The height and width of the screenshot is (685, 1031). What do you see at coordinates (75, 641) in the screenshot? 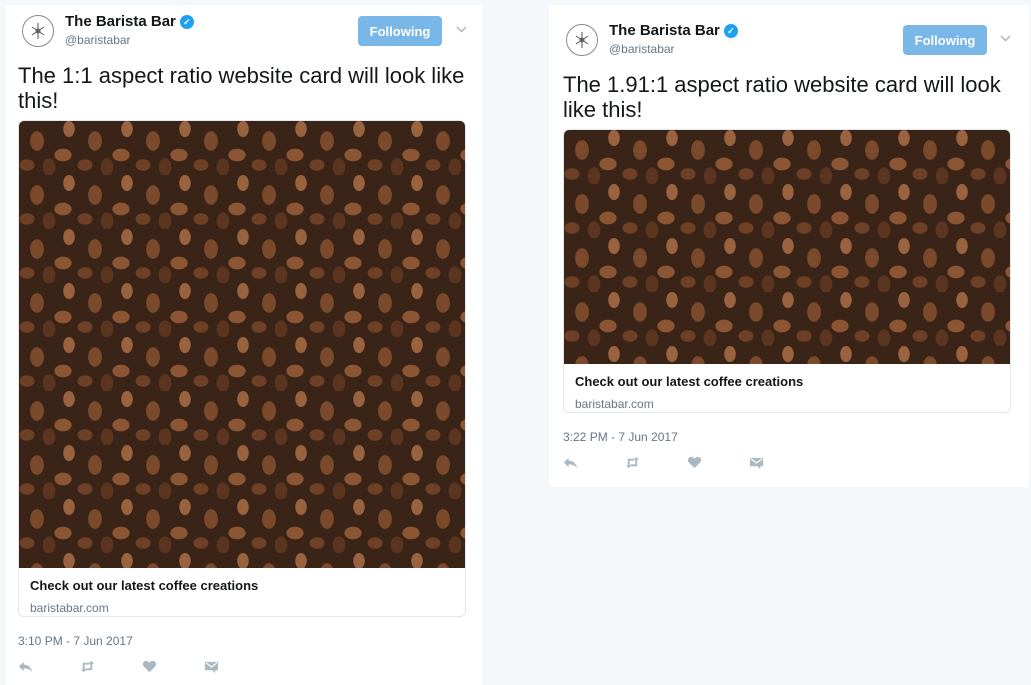
I see `tweet-timestamp: 3:10 PM - 7 Jun 2017` at bounding box center [75, 641].